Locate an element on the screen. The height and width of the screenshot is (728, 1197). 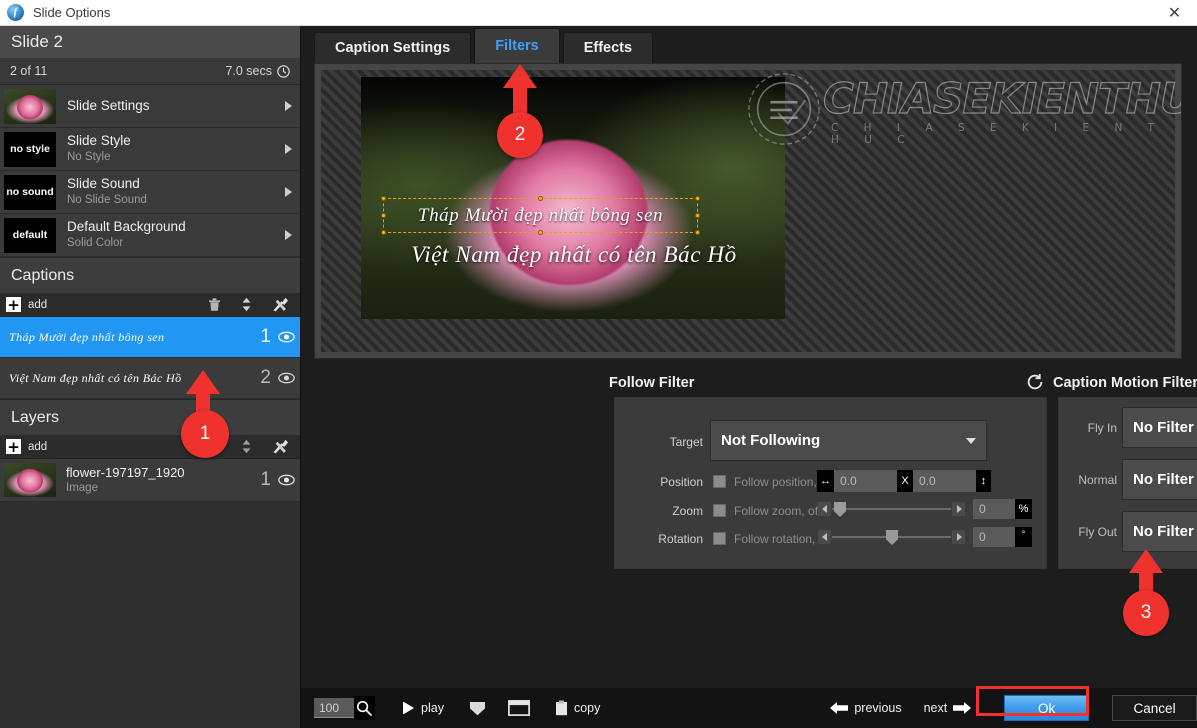
option-title: Slide Style is located at coordinates (99, 141).